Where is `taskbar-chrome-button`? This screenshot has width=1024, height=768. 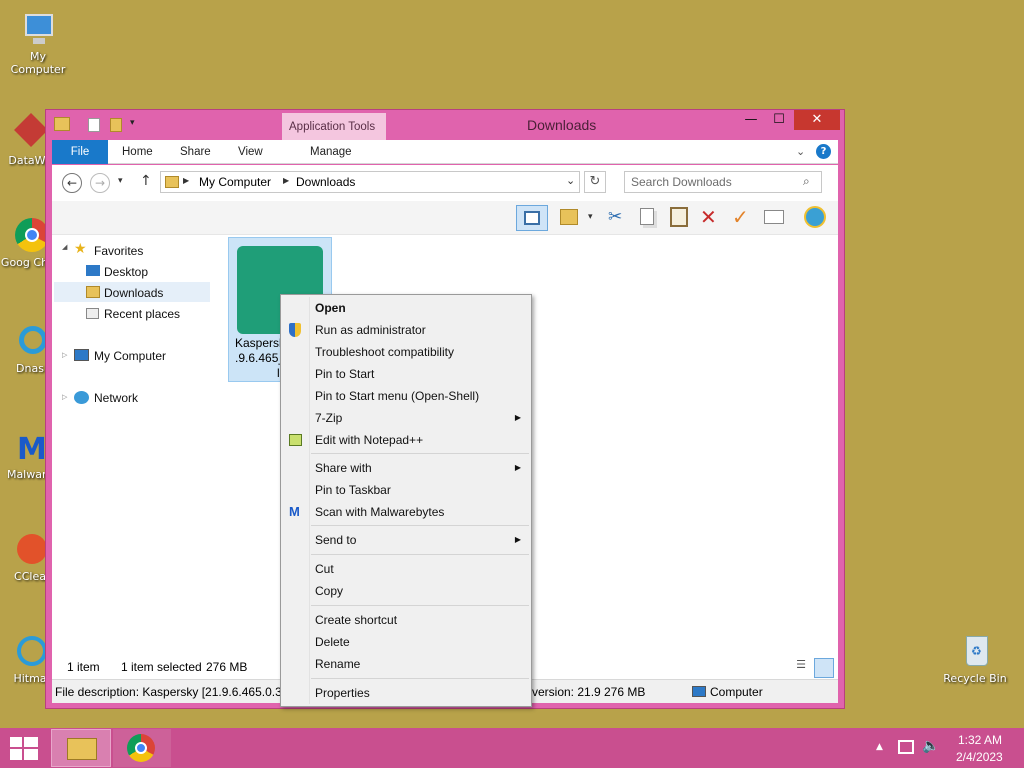
taskbar-chrome-button is located at coordinates (142, 748).